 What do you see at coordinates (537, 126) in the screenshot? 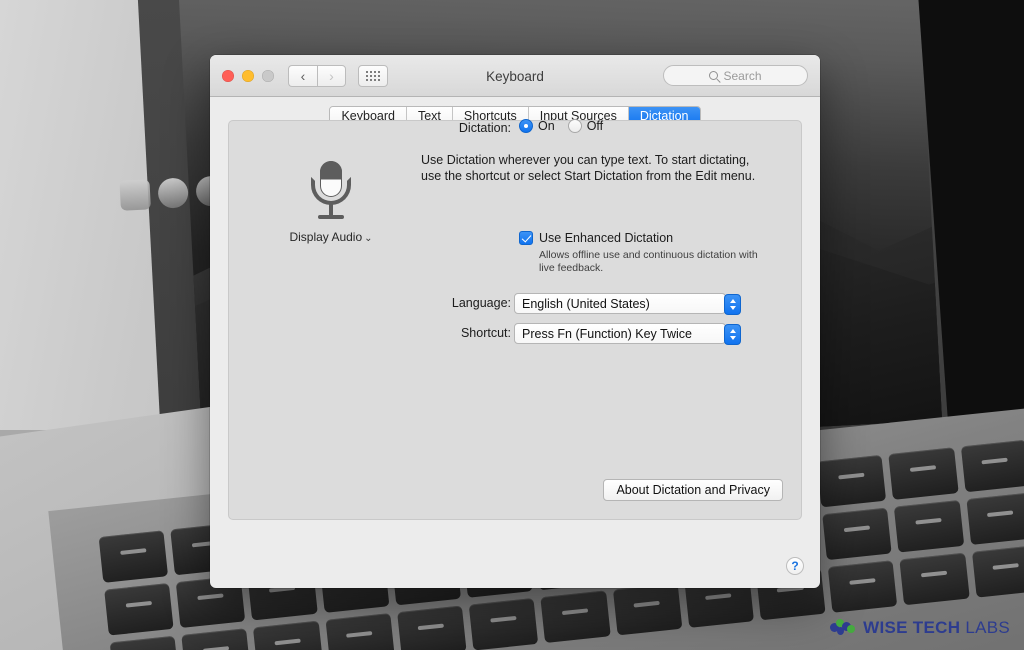
I see `radio-dictation-on: On` at bounding box center [537, 126].